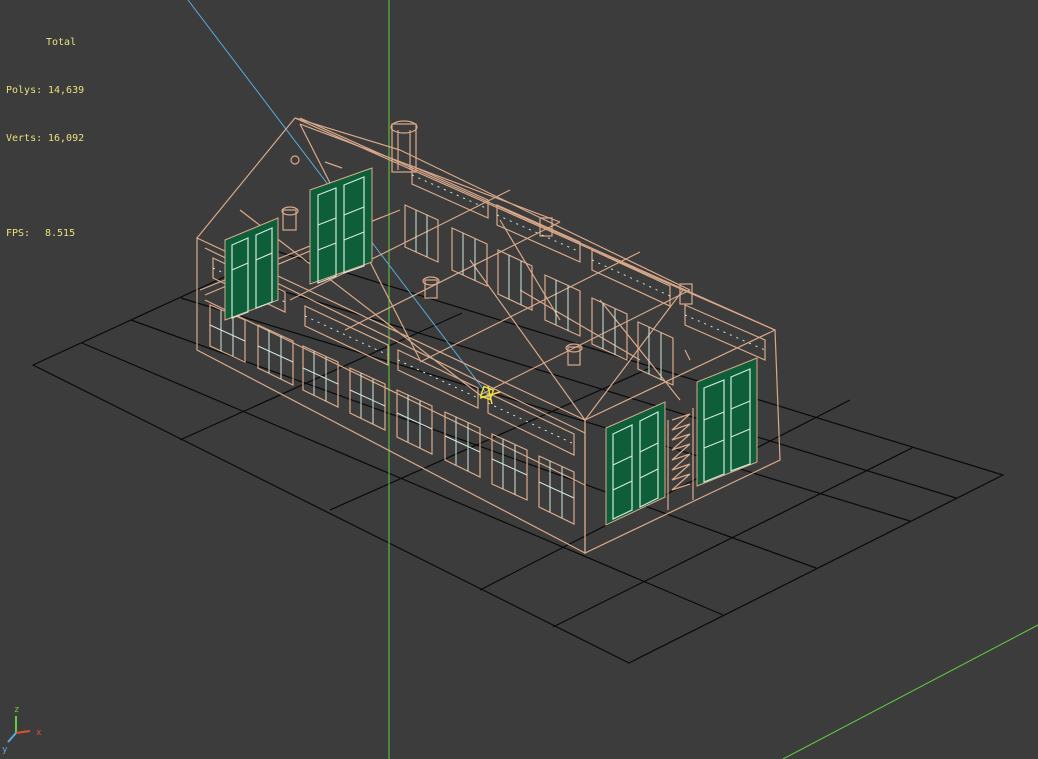 This screenshot has width=1038, height=759. What do you see at coordinates (16, 710) in the screenshot?
I see `svg-text: z` at bounding box center [16, 710].